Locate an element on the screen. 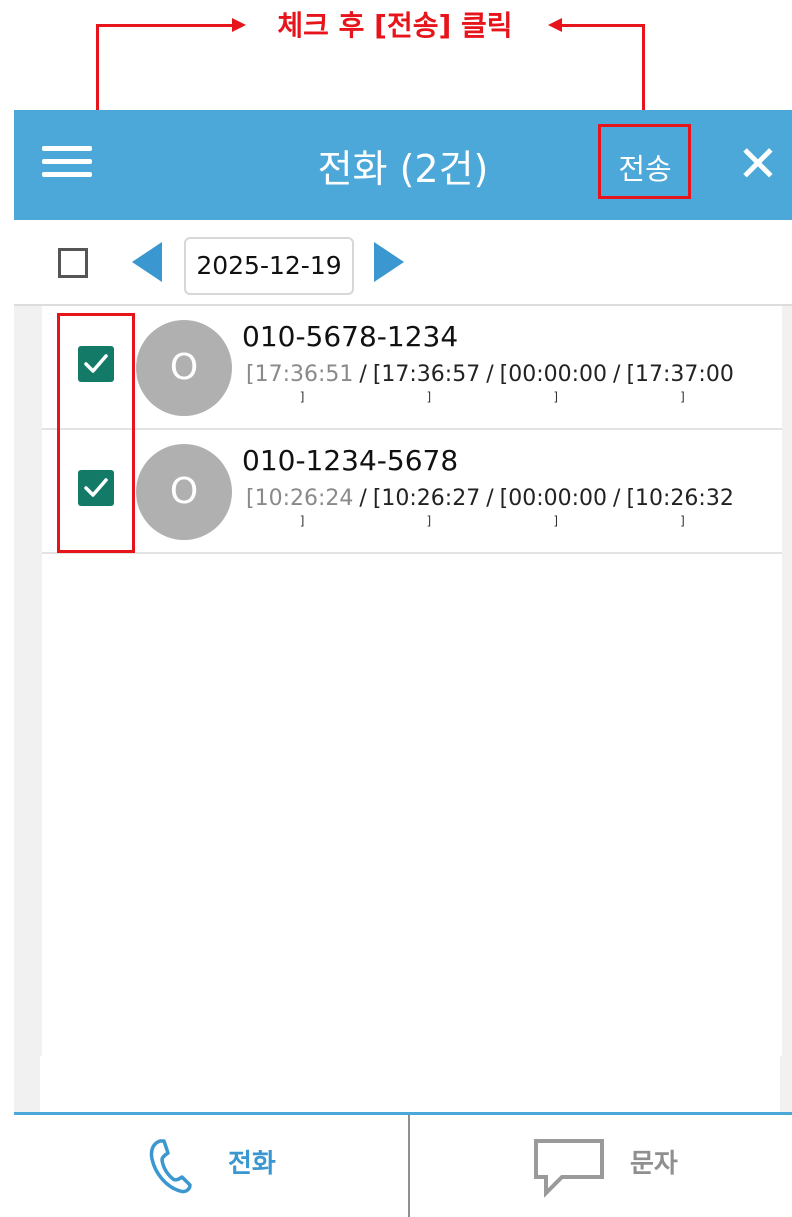  next-date-icon is located at coordinates (389, 262).